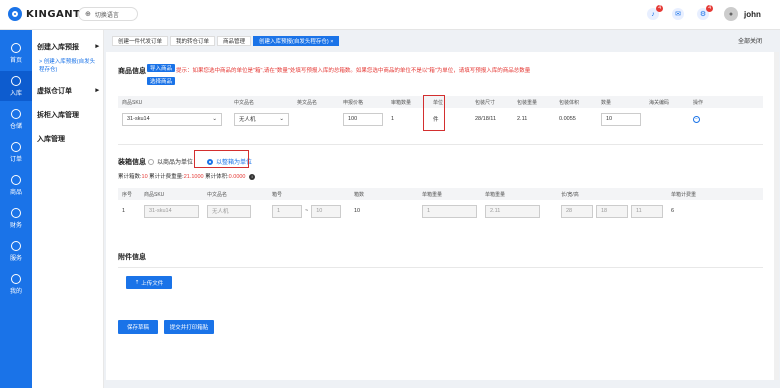 Image resolution: width=780 pixels, height=388 pixels. Describe the element at coordinates (140, 41) in the screenshot. I see `tab-dropship-order: 创建一件代发订单` at that location.